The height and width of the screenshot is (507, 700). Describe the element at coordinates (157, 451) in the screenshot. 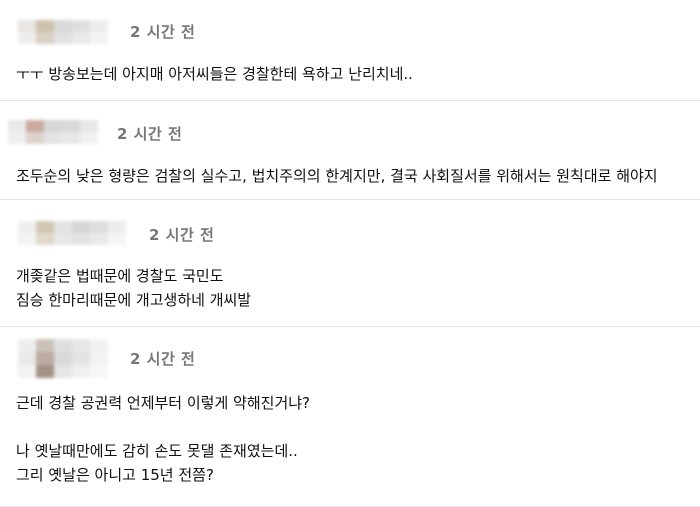

I see `comment-line: 나 옛날때만에도 감히 손도 못댈 존재였는데..` at that location.